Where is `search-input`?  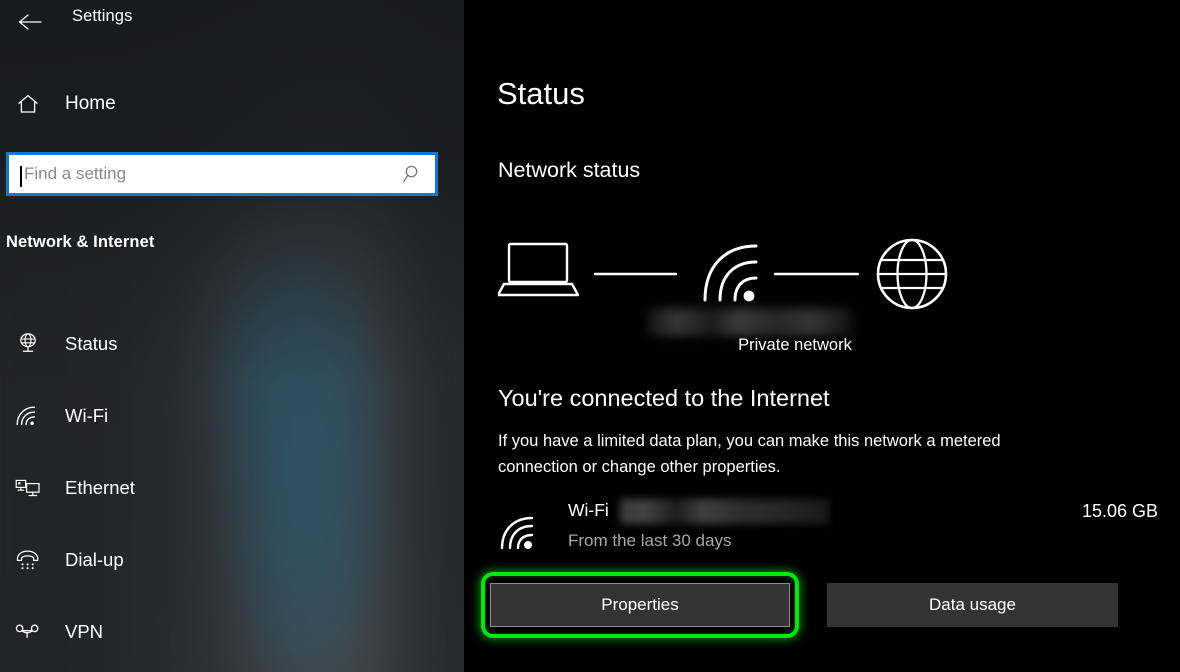 search-input is located at coordinates (201, 174).